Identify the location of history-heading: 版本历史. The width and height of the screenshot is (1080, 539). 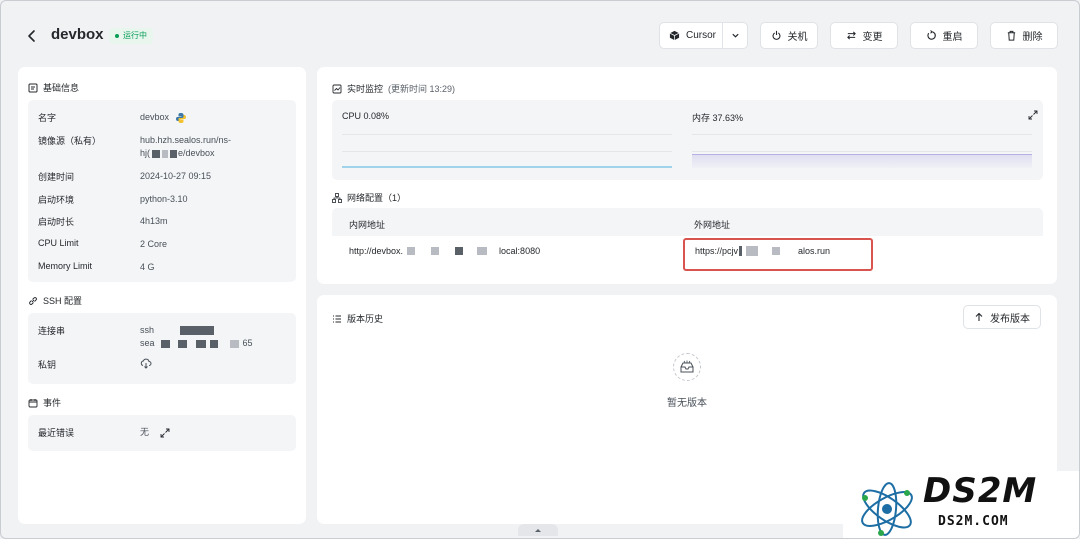
(357, 318).